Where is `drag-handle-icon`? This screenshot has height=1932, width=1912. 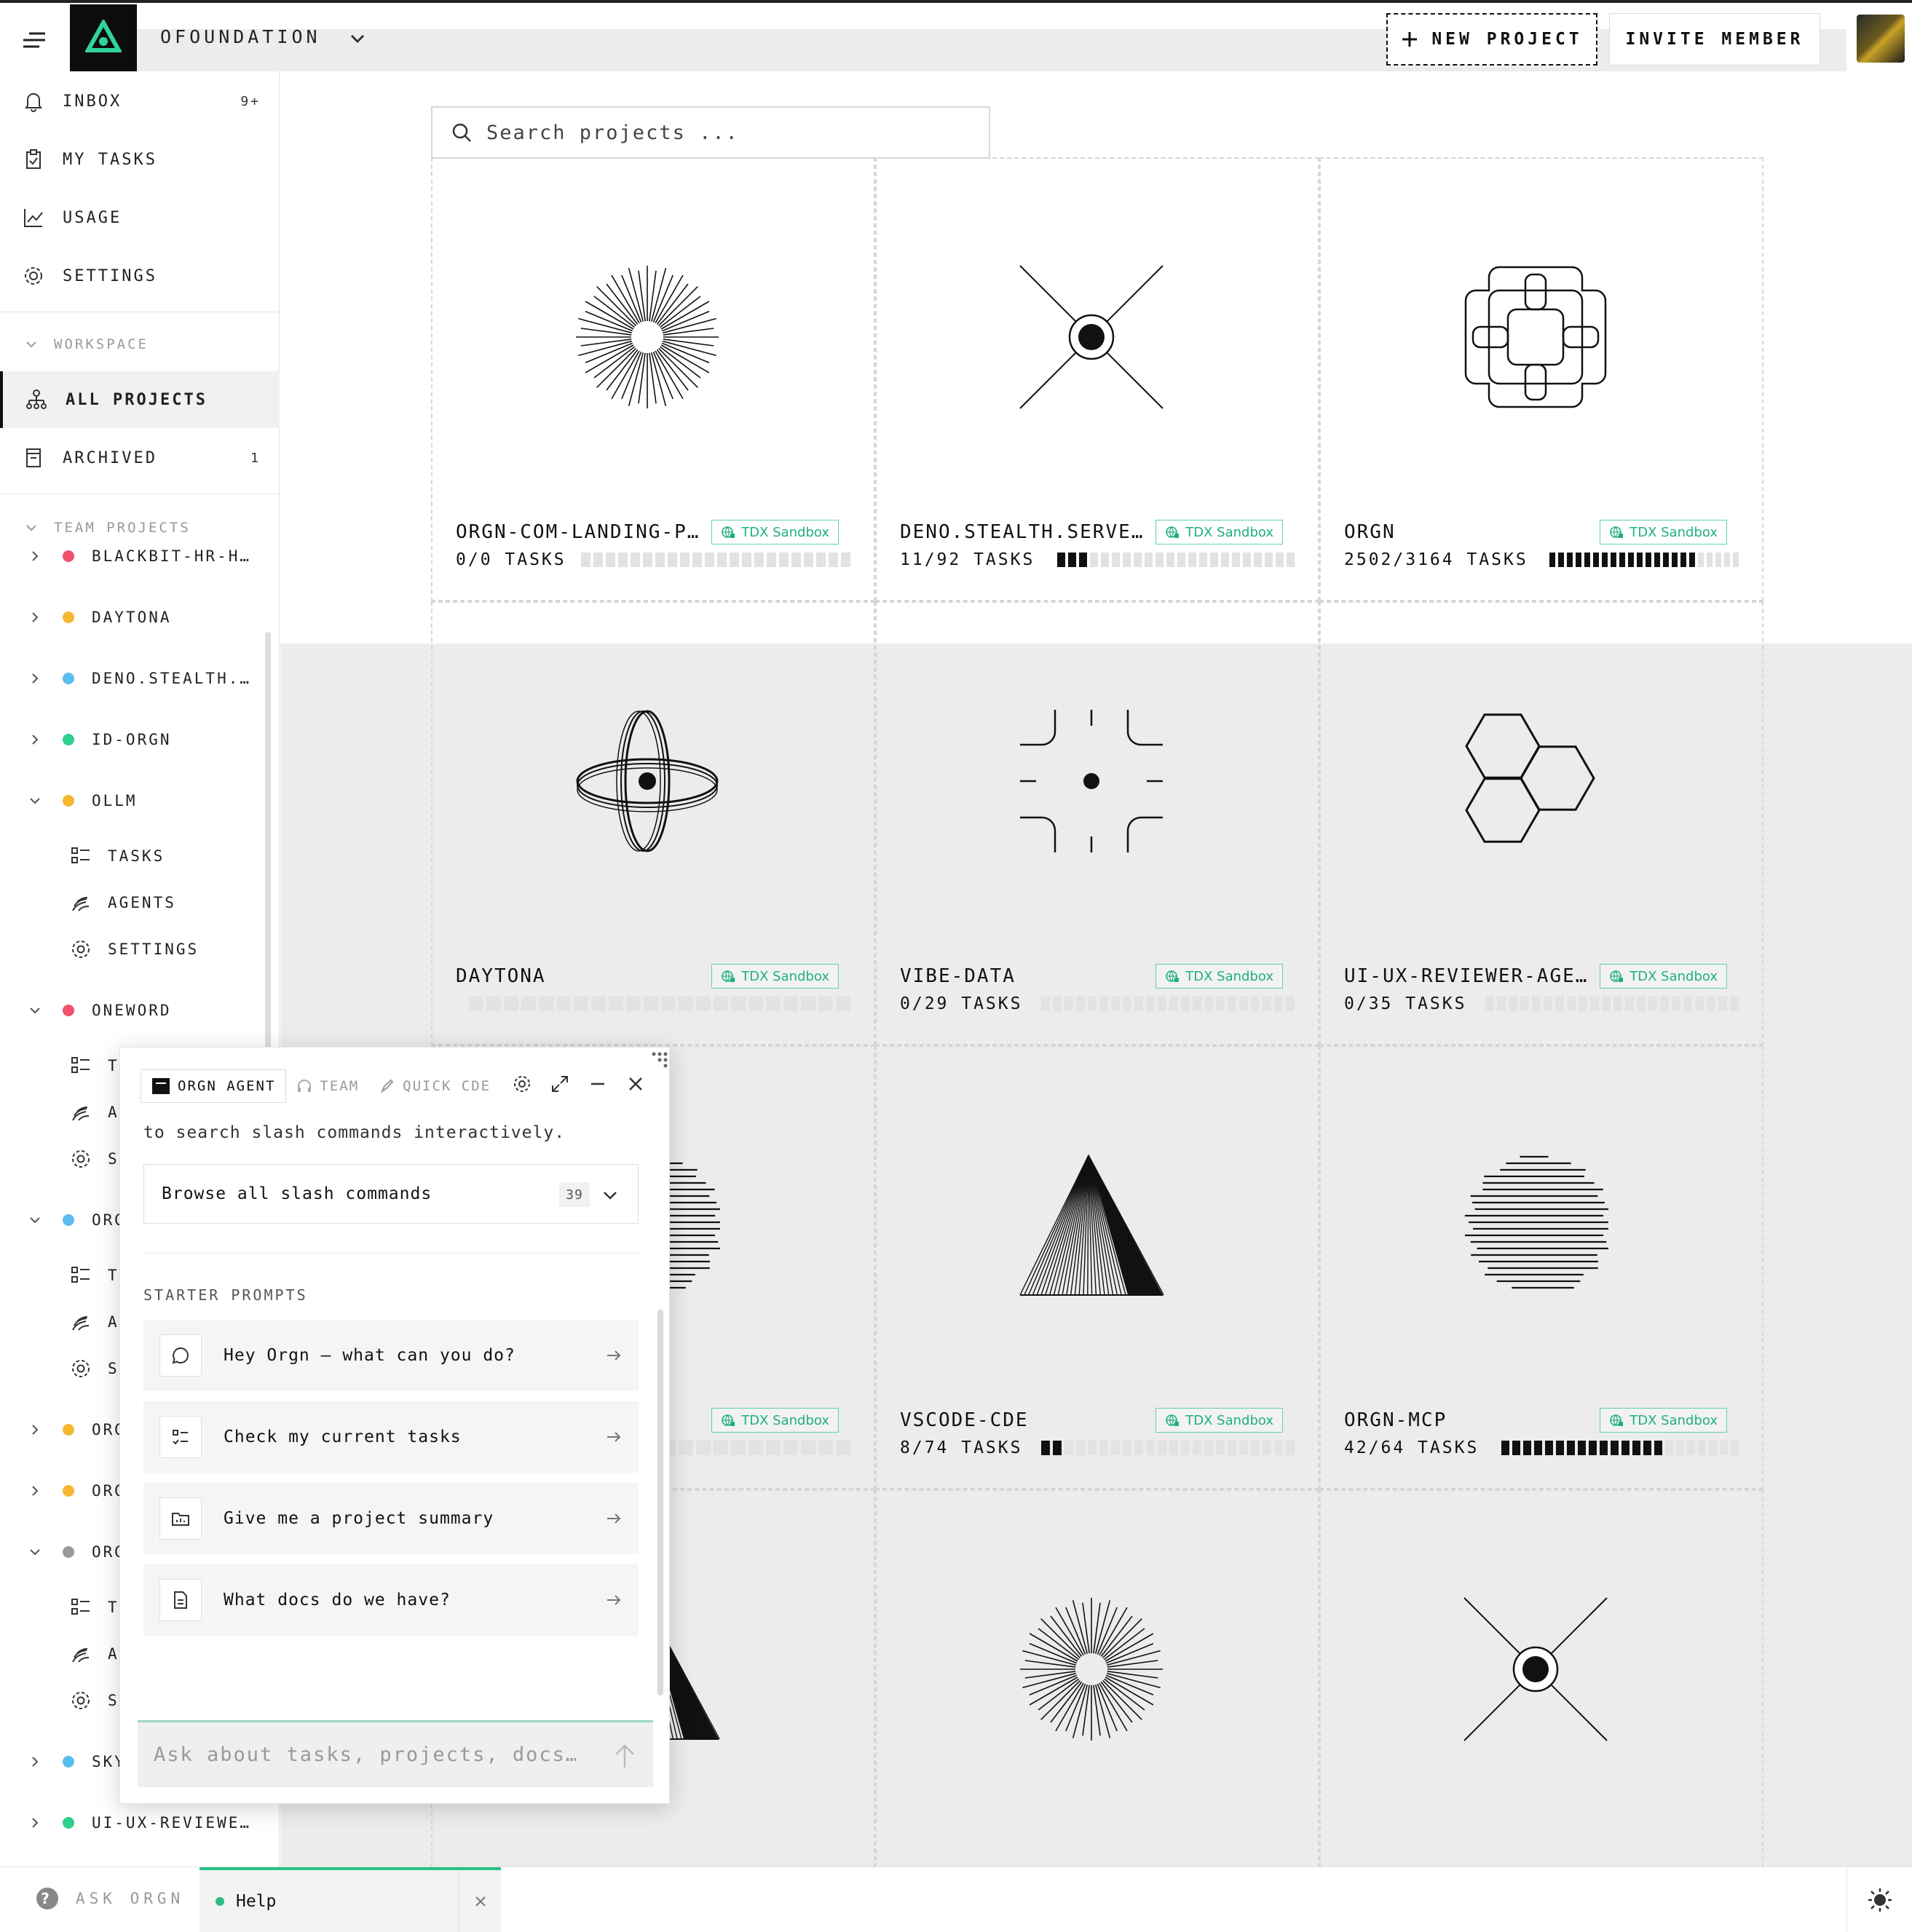 drag-handle-icon is located at coordinates (659, 1059).